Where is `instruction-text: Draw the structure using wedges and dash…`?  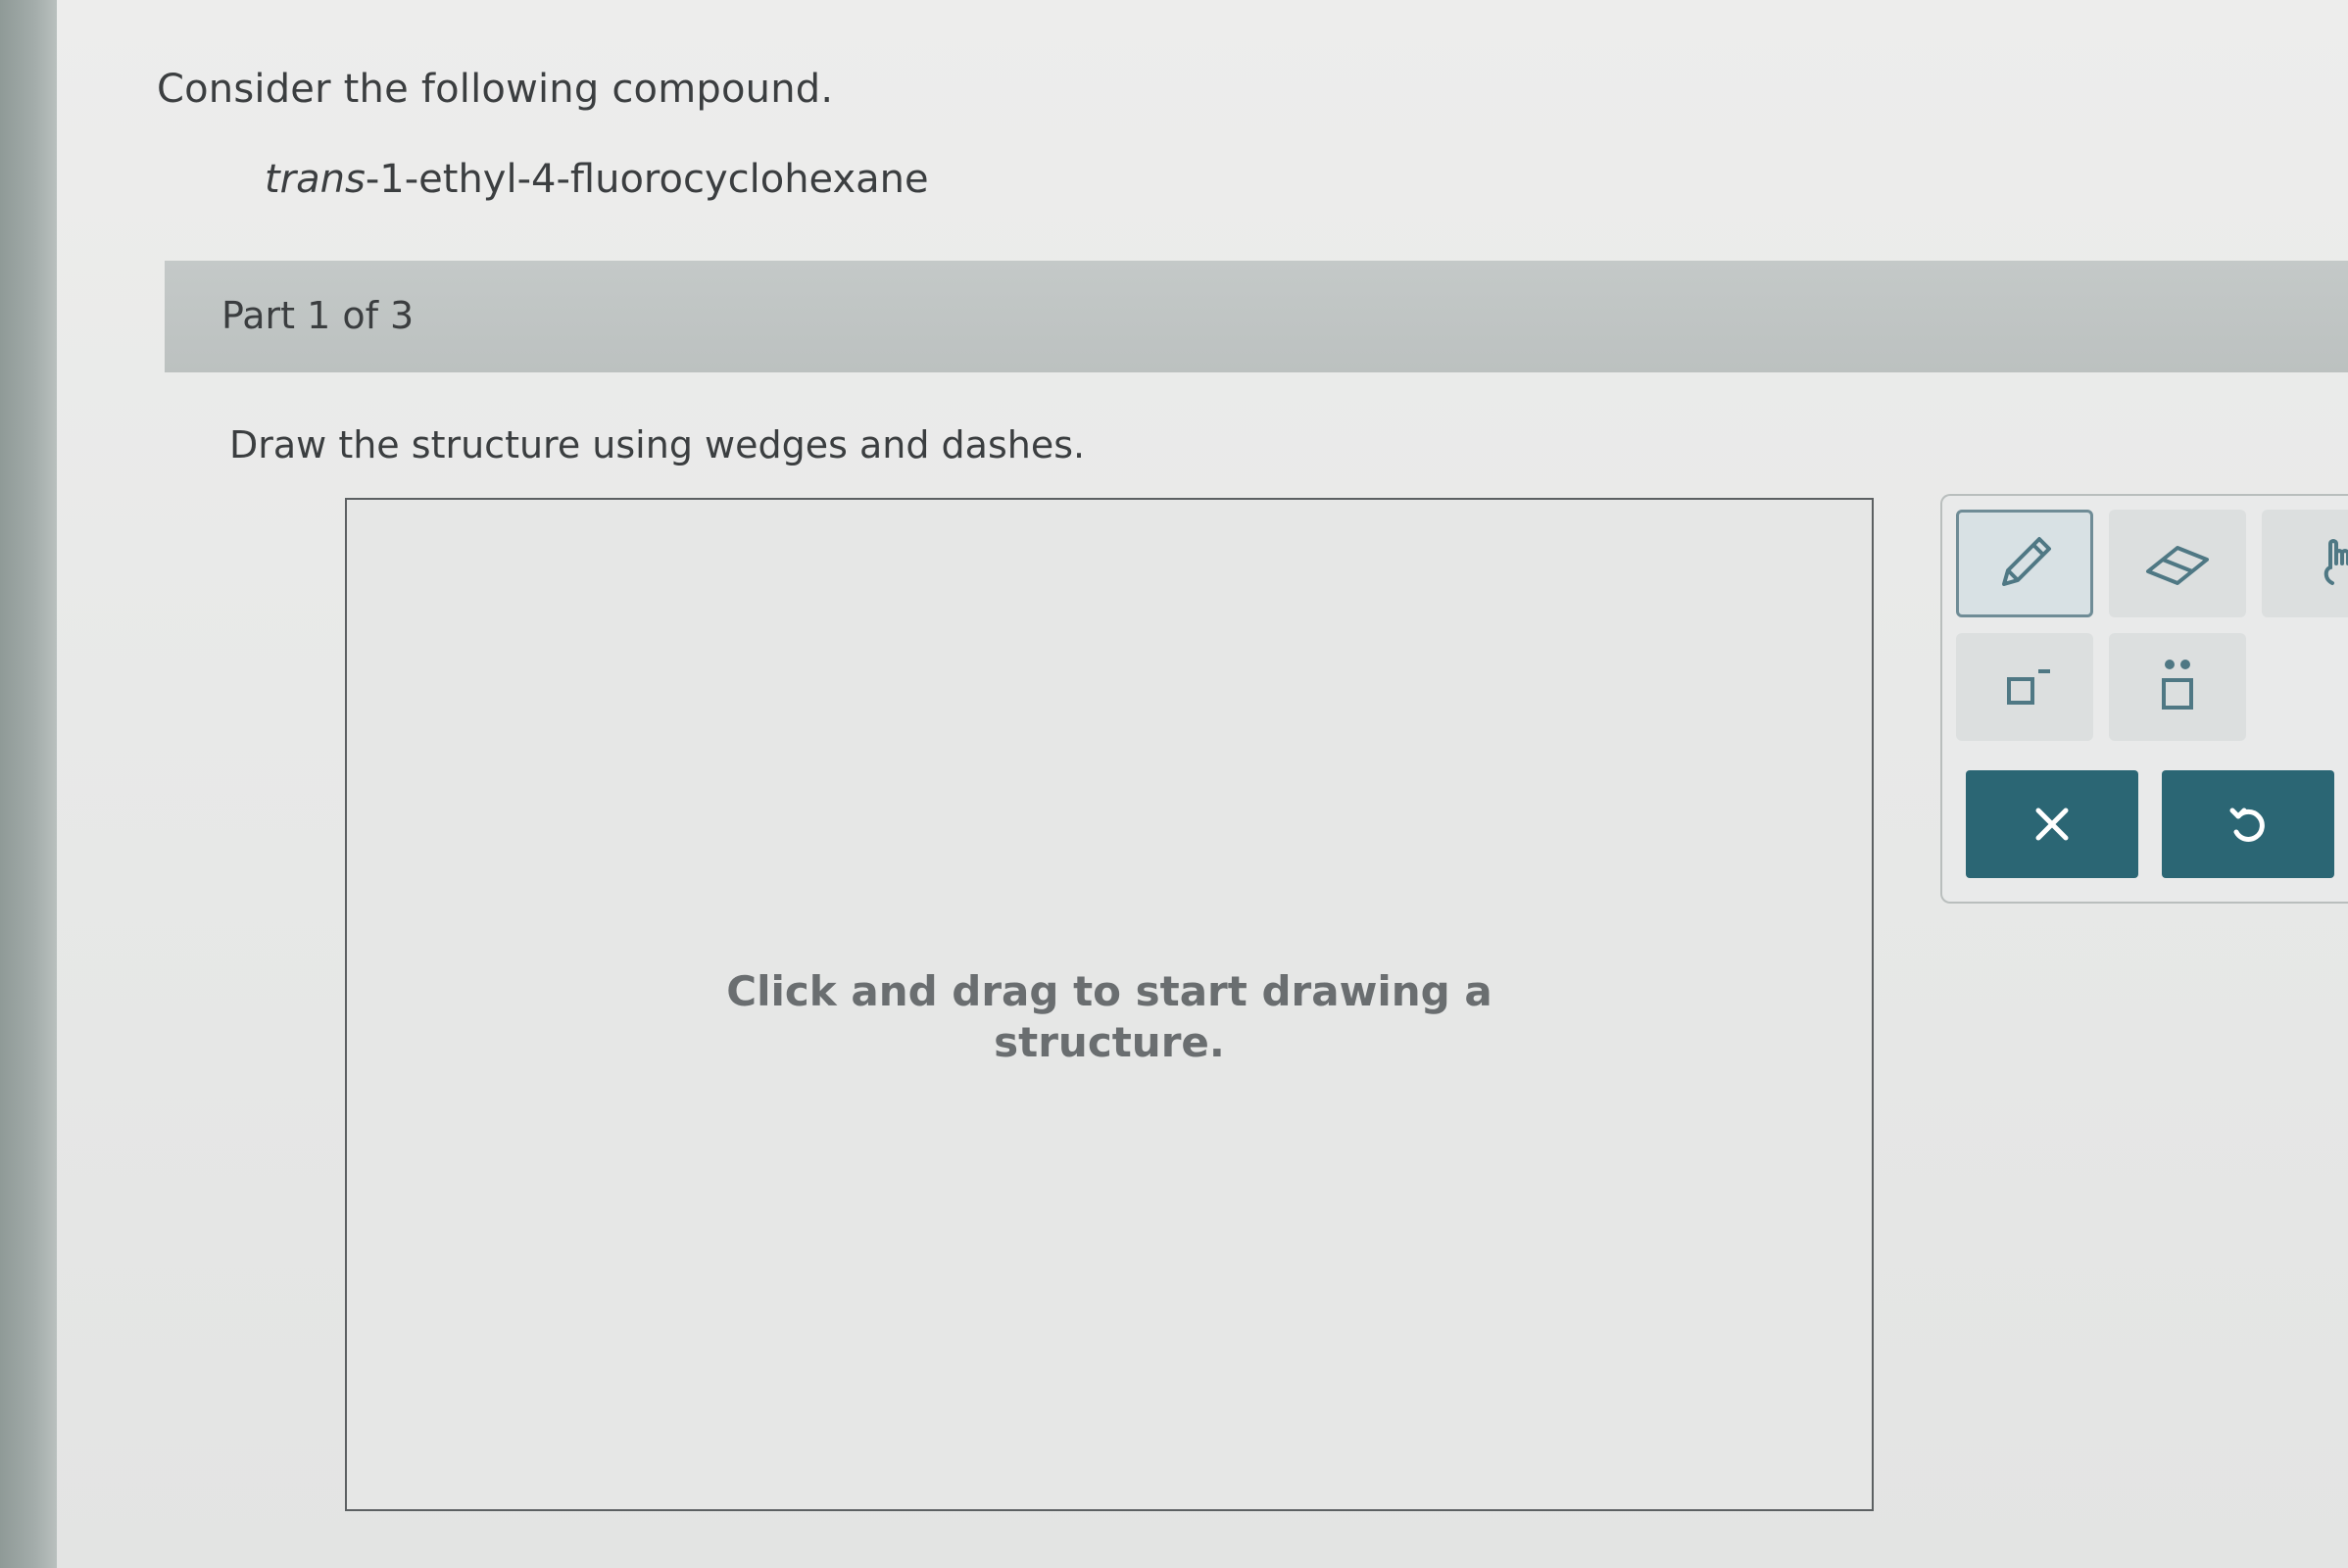 instruction-text: Draw the structure using wedges and dash… is located at coordinates (657, 444).